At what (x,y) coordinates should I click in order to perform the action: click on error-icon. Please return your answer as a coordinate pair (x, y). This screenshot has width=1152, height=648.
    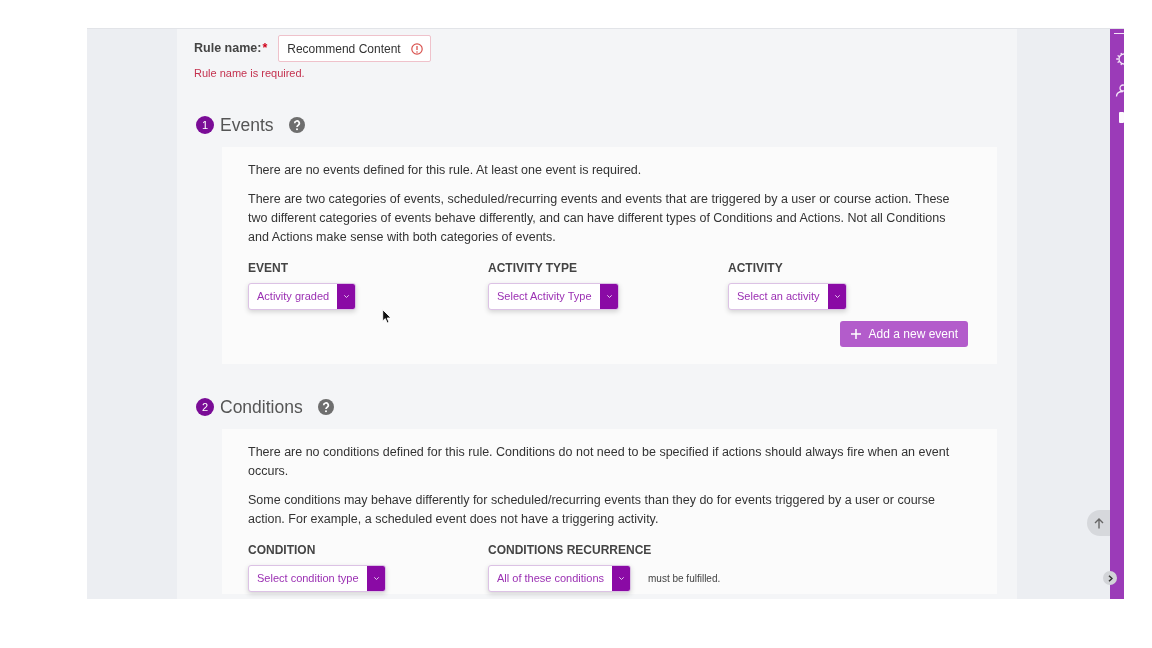
    Looking at the image, I should click on (417, 48).